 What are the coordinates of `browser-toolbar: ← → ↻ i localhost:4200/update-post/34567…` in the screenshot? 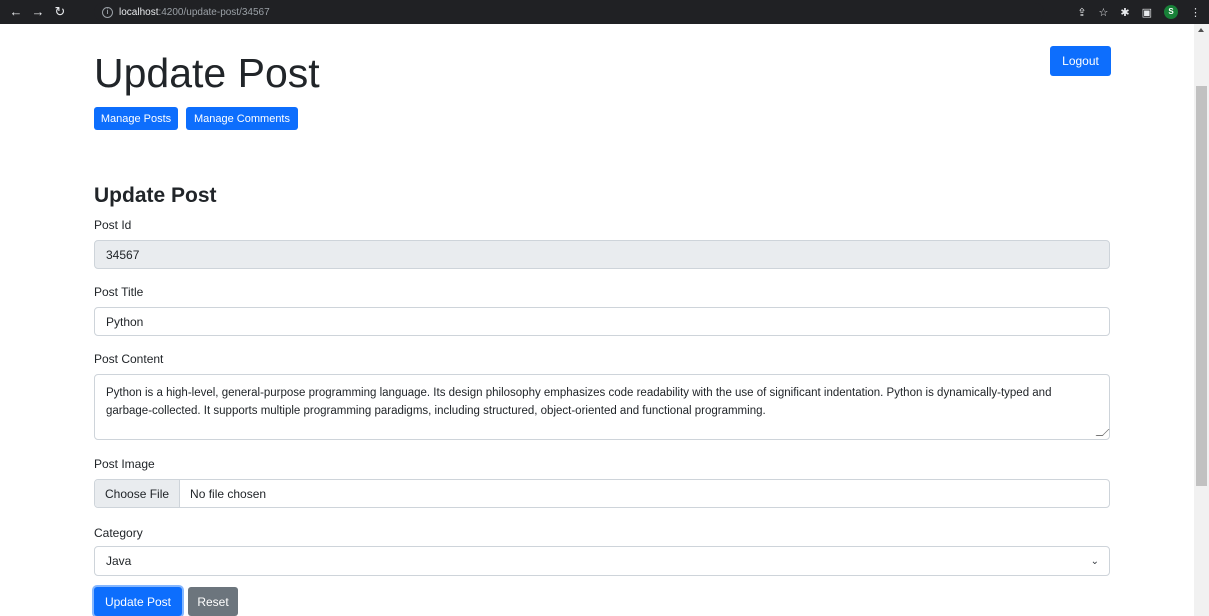 It's located at (604, 12).